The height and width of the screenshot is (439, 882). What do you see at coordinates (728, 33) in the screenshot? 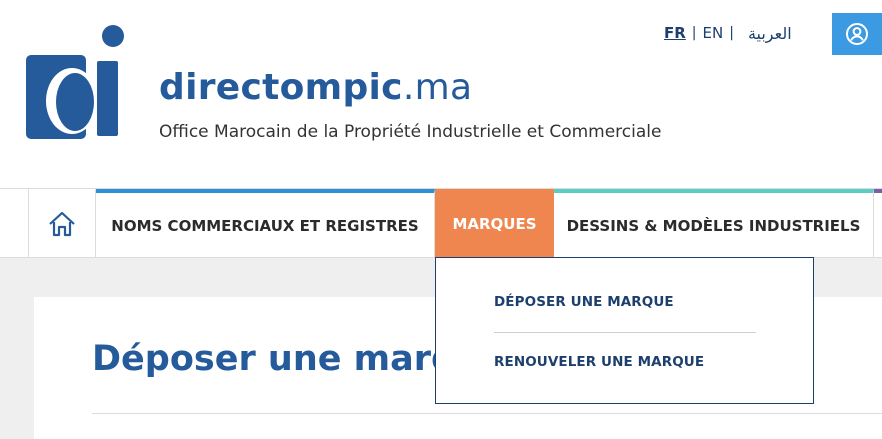
I see `language-switcher: FR | EN | العربية` at bounding box center [728, 33].